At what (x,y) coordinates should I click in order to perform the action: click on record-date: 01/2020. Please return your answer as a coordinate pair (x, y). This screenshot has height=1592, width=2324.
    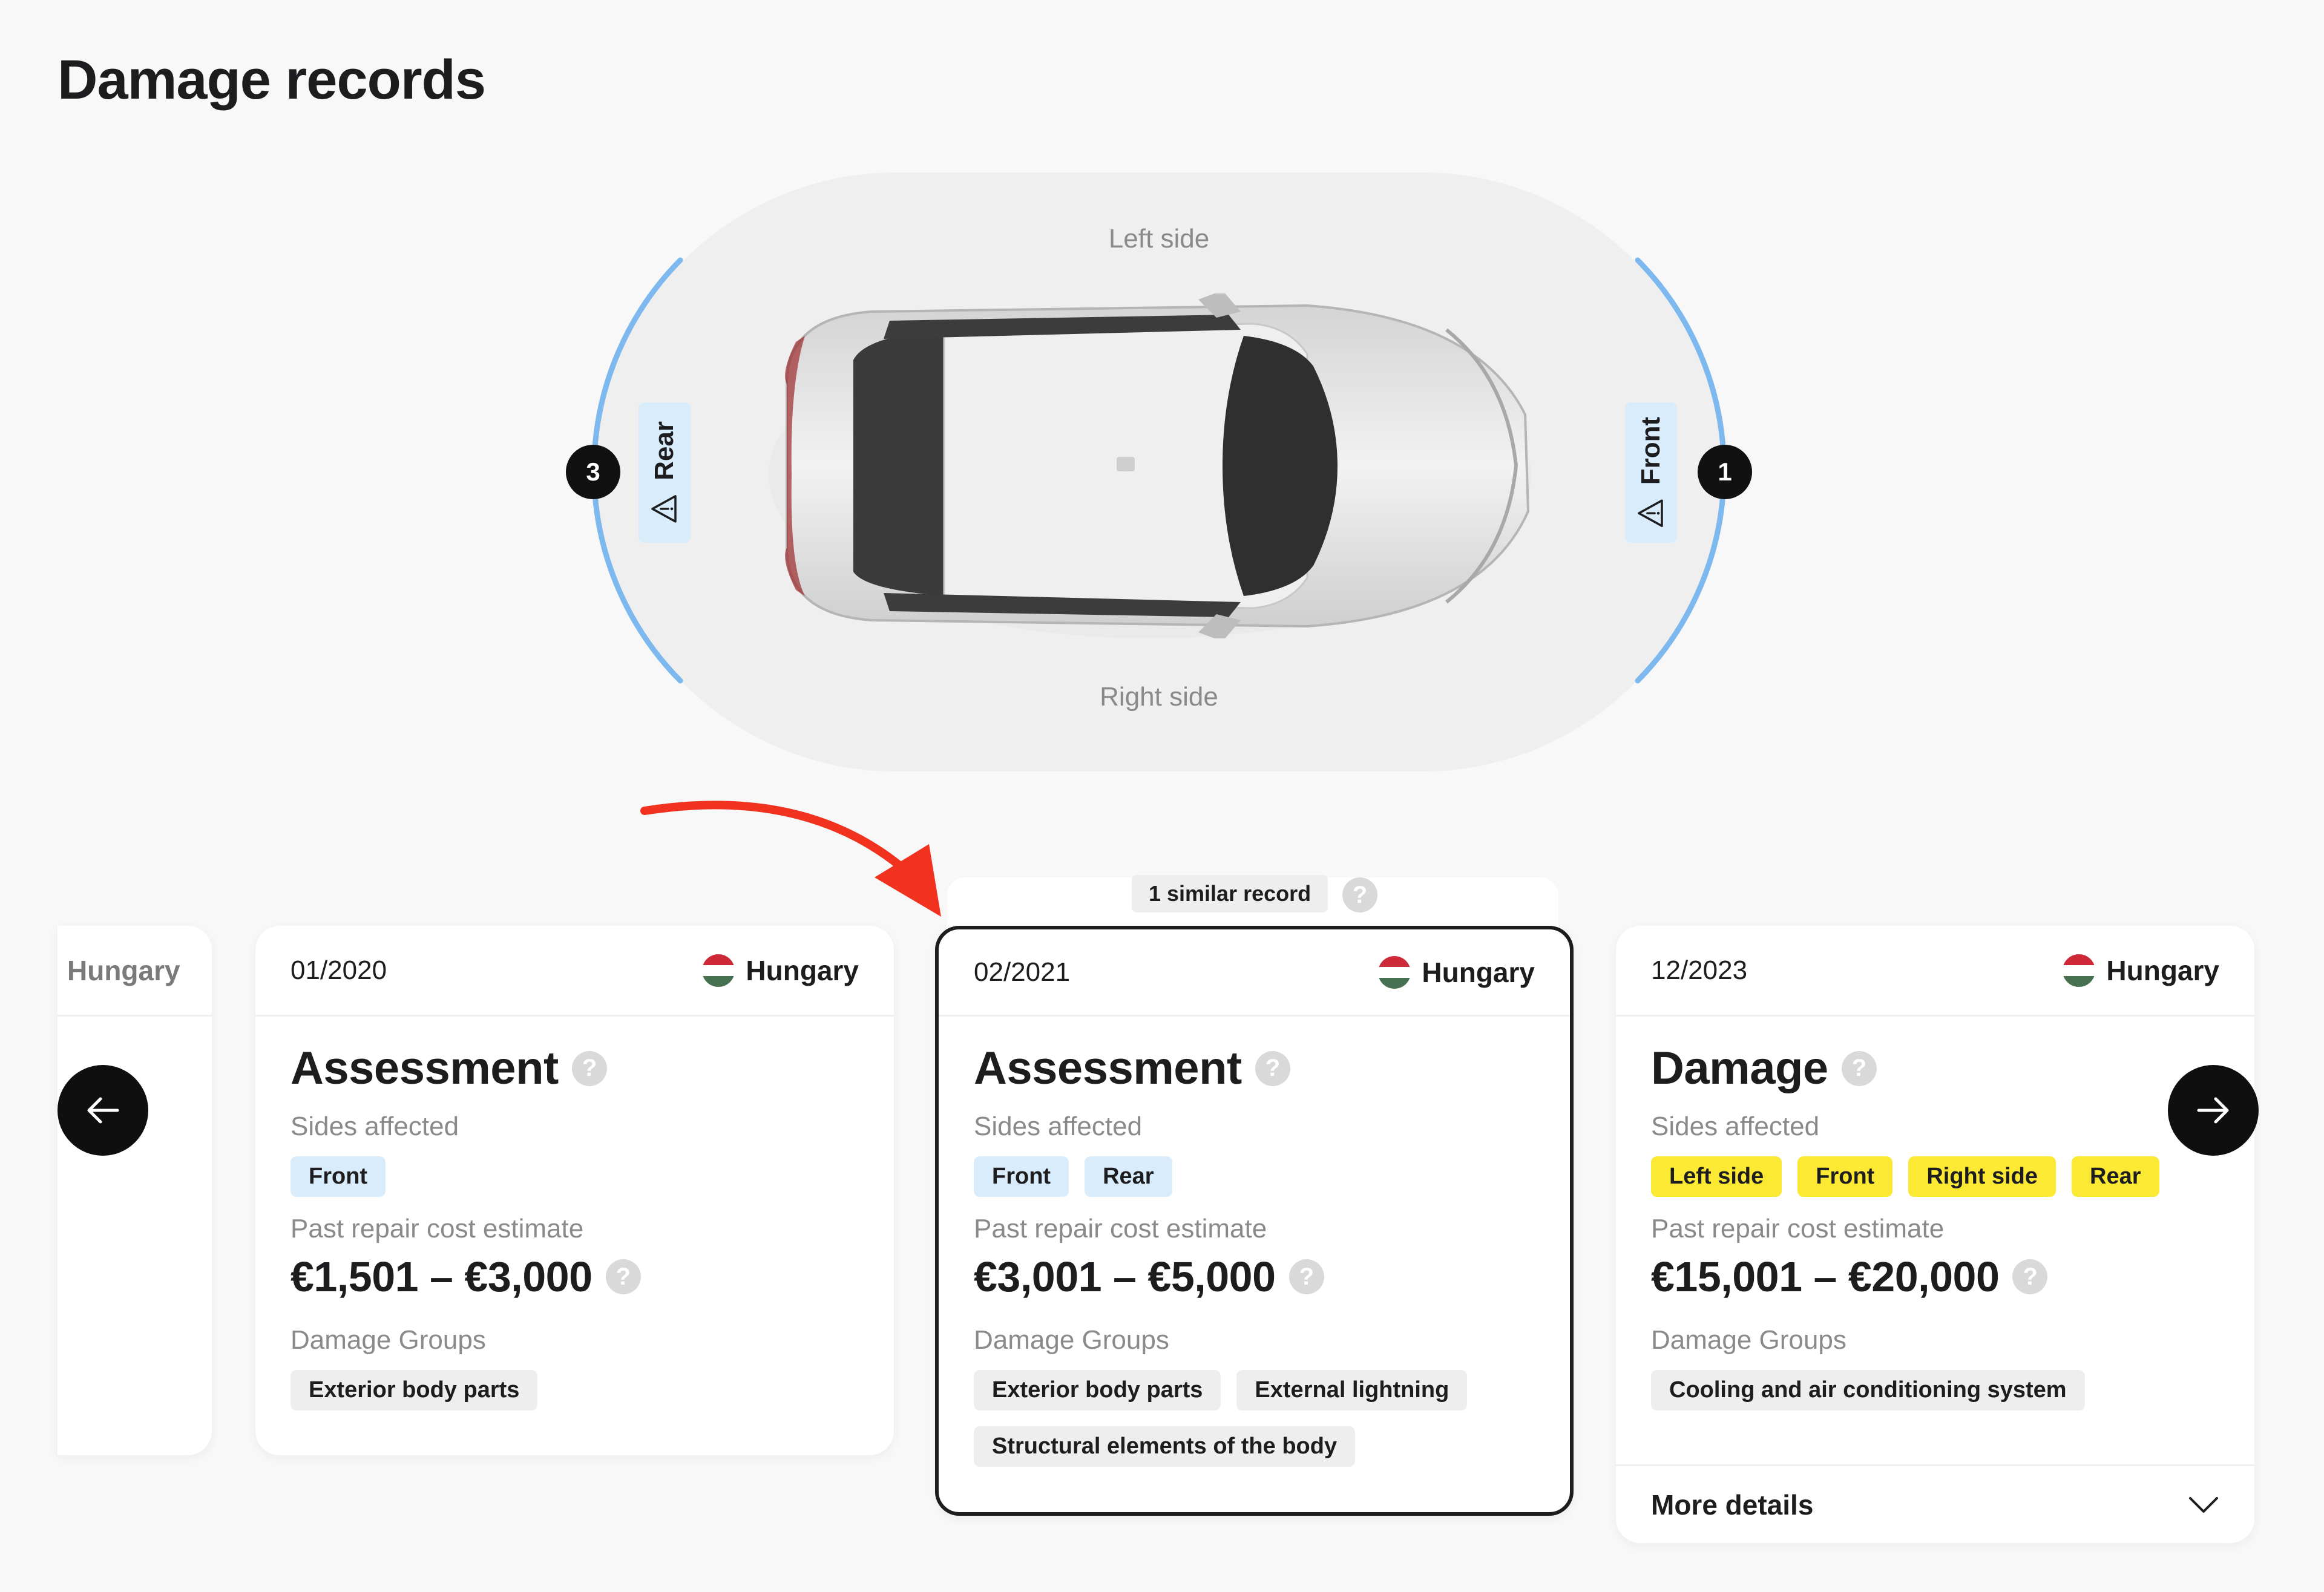
    Looking at the image, I should click on (338, 970).